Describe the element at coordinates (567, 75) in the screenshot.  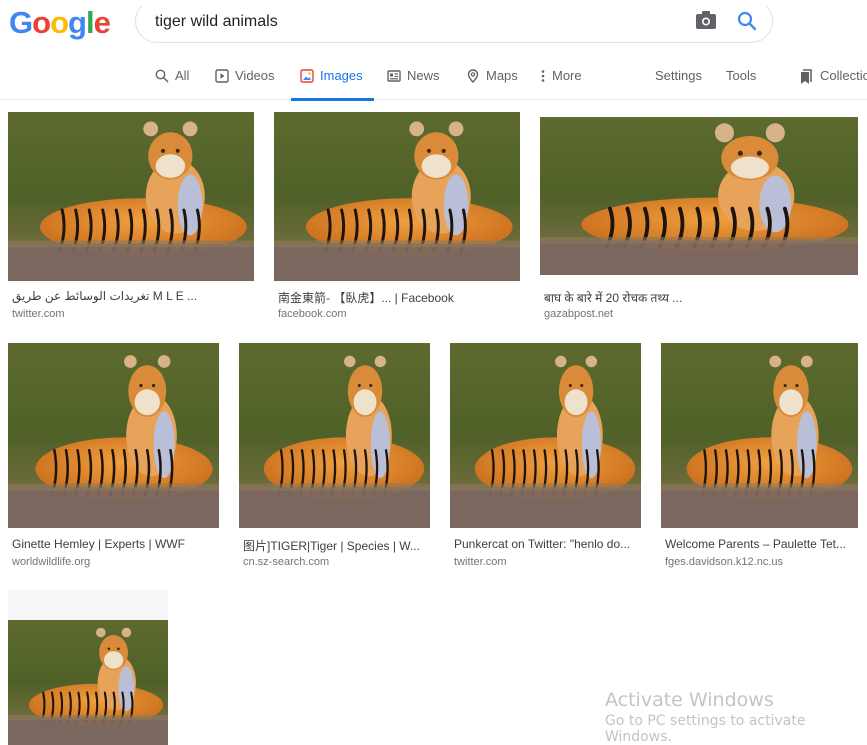
I see `tab-label: More` at that location.